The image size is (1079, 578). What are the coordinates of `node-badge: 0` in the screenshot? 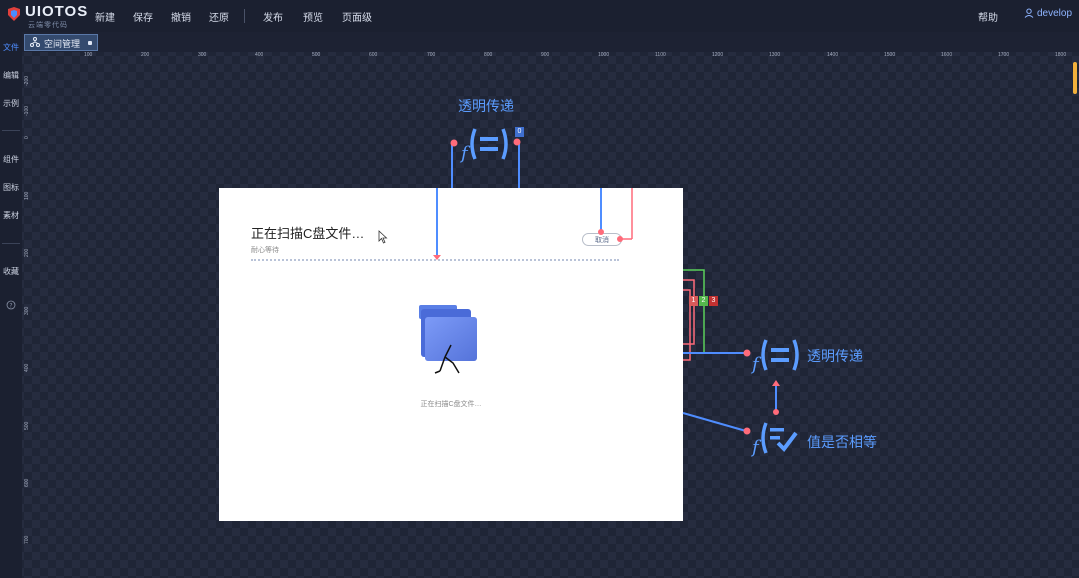 It's located at (519, 132).